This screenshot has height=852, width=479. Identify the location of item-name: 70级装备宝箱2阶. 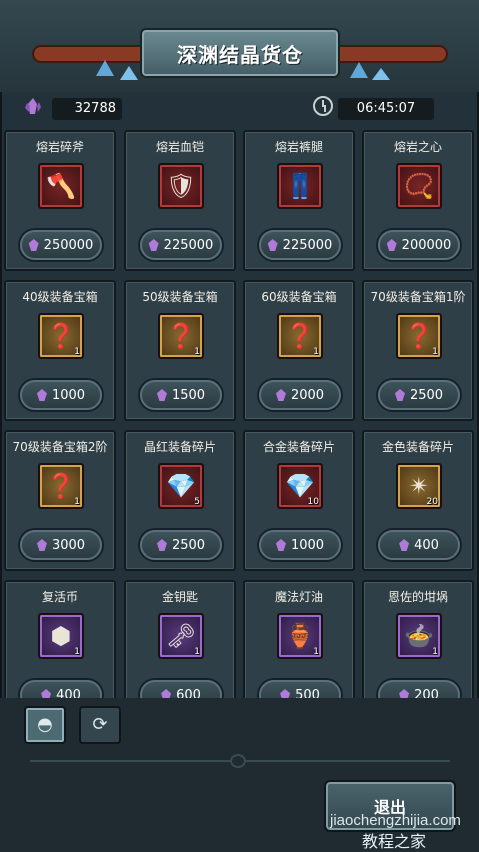
(60, 447).